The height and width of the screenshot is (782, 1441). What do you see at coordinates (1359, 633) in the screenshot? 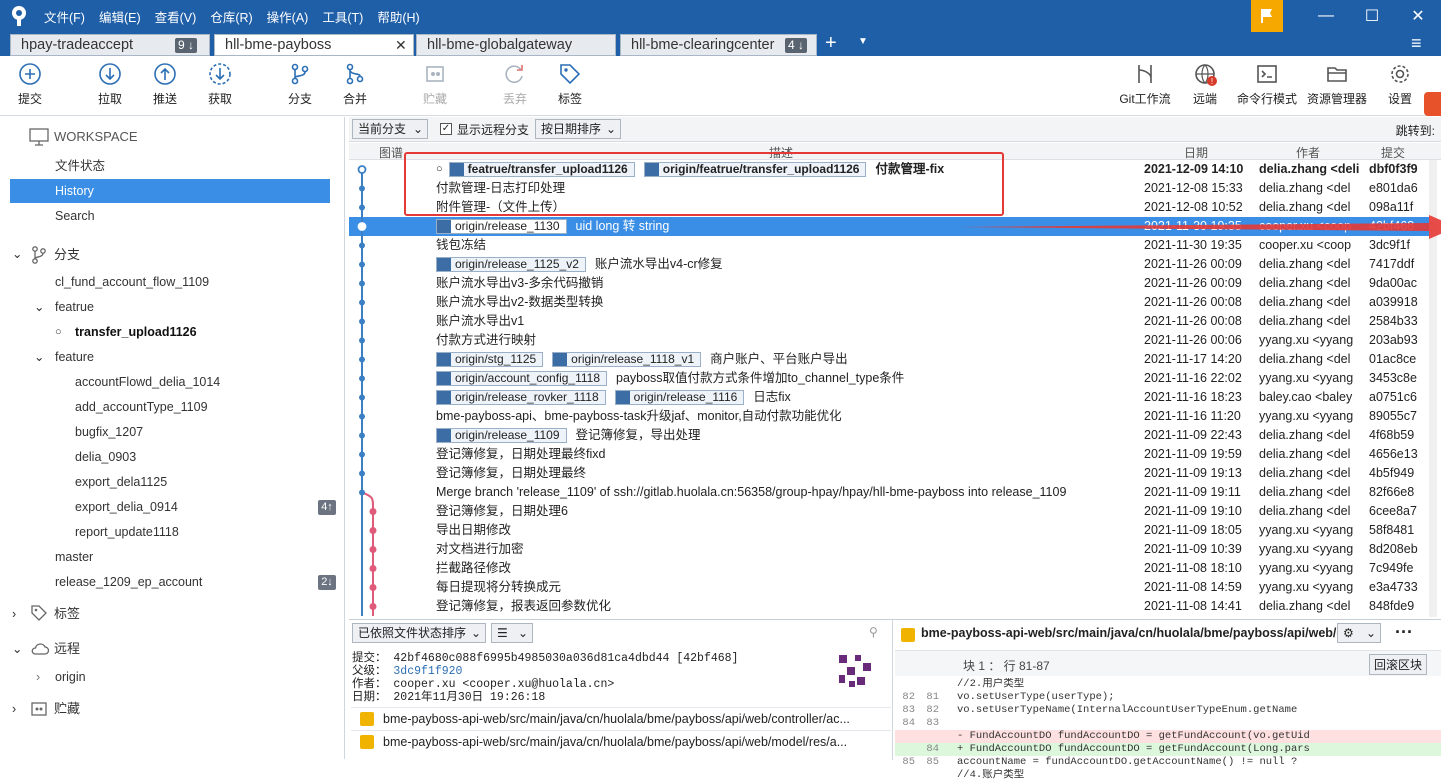
I see `diff-options-dropdown: ⚙ ⌄` at bounding box center [1359, 633].